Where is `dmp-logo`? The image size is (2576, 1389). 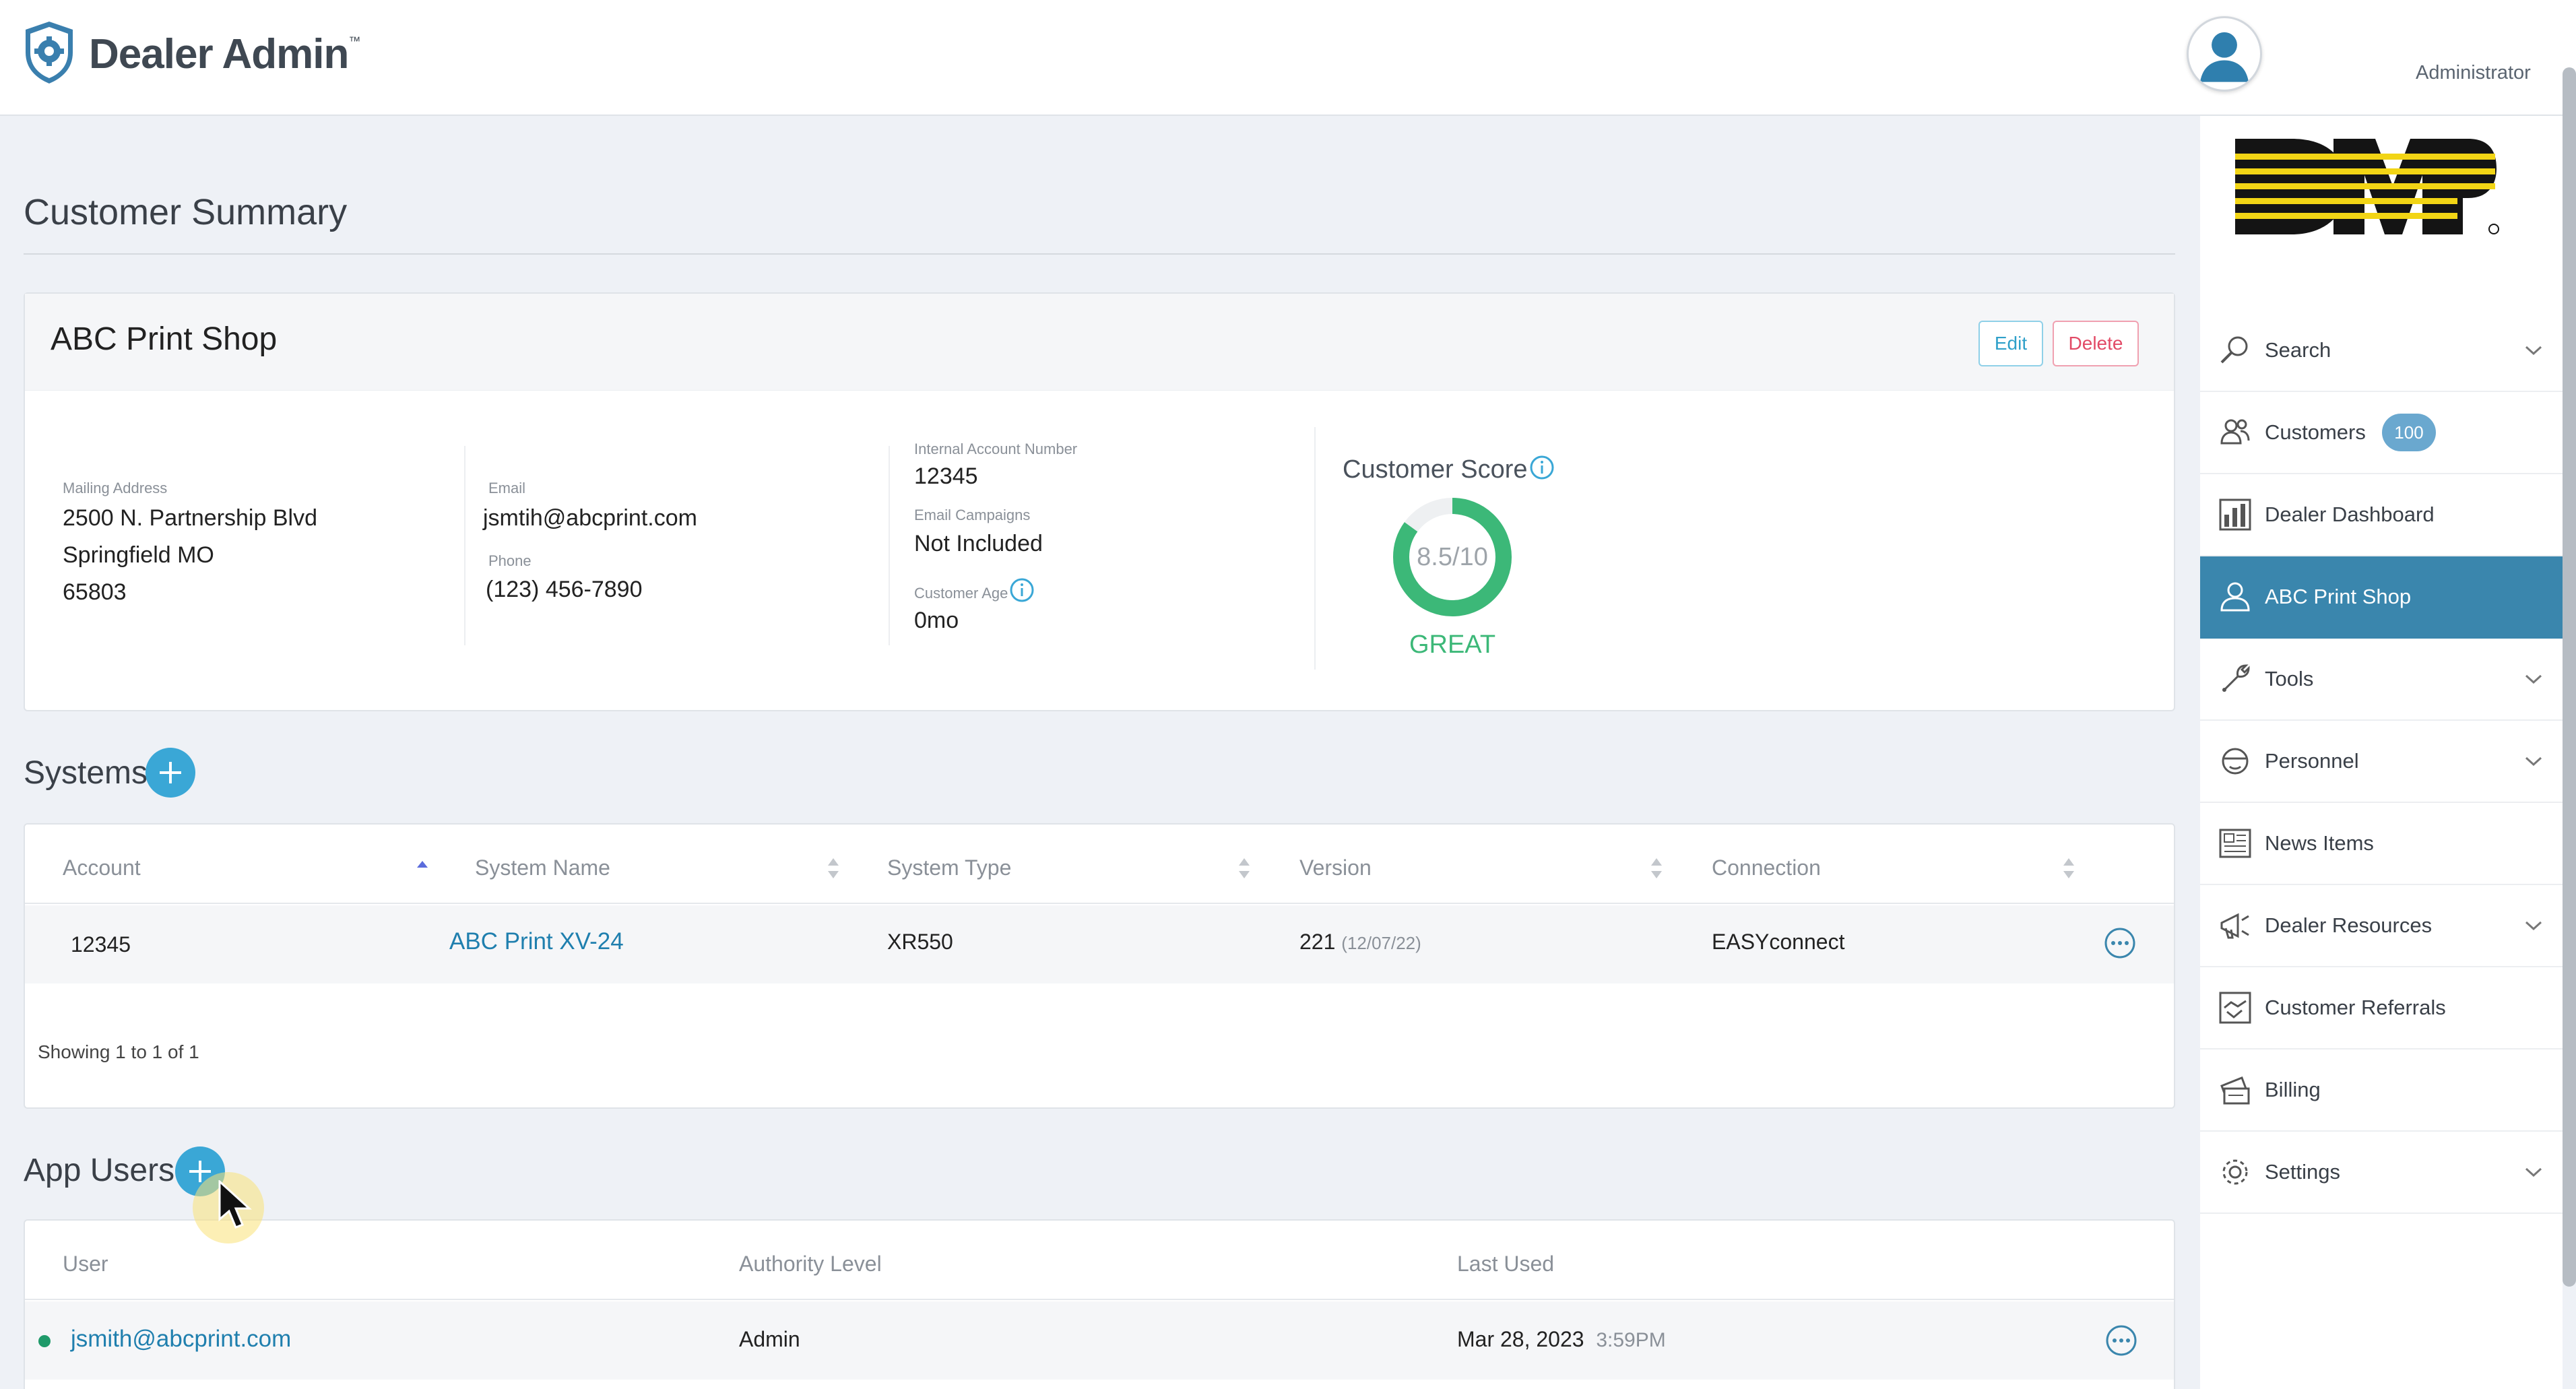
dmp-logo is located at coordinates (2367, 186).